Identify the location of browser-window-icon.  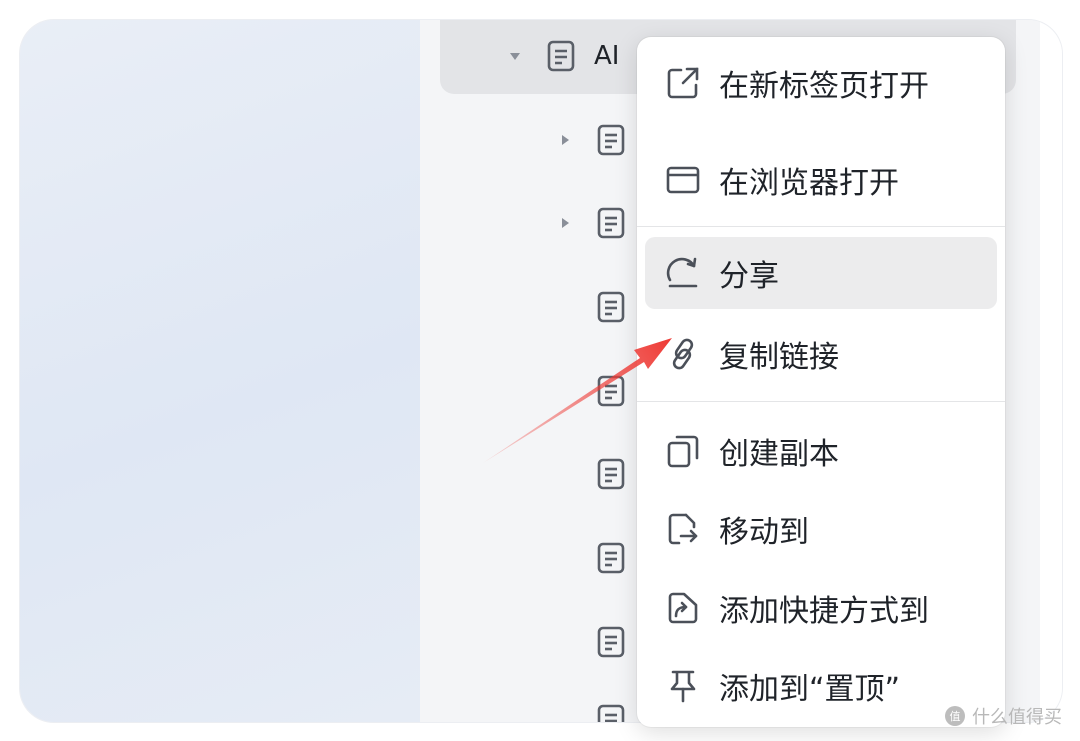
(683, 180).